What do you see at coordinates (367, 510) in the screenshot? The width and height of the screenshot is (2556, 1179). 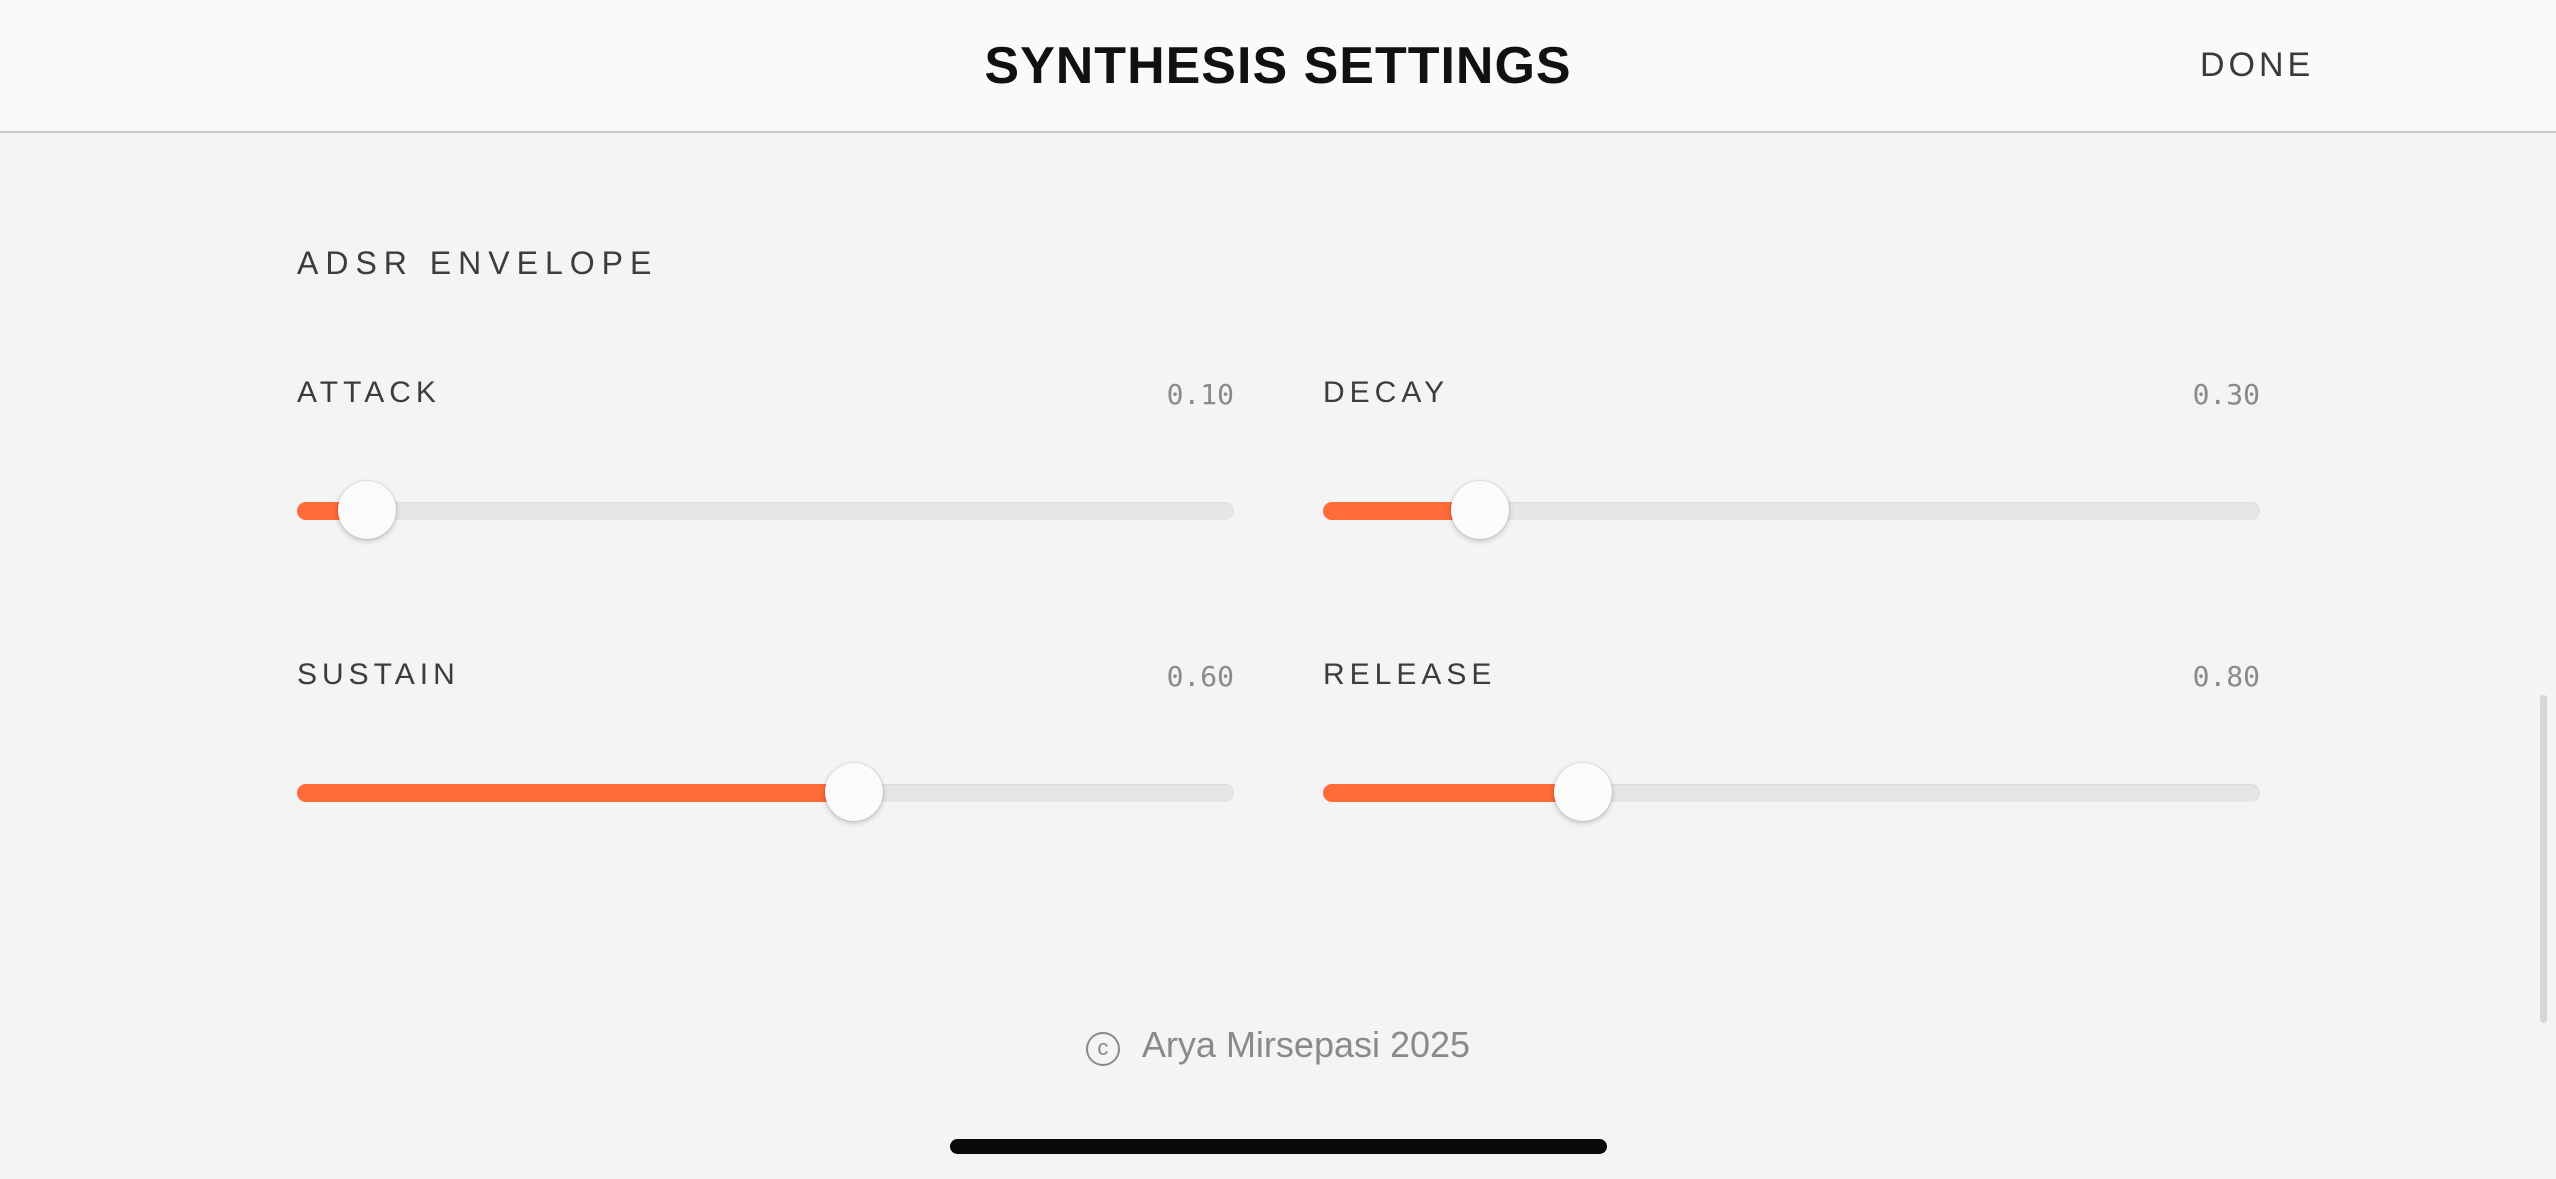 I see `attack-slider-thumb` at bounding box center [367, 510].